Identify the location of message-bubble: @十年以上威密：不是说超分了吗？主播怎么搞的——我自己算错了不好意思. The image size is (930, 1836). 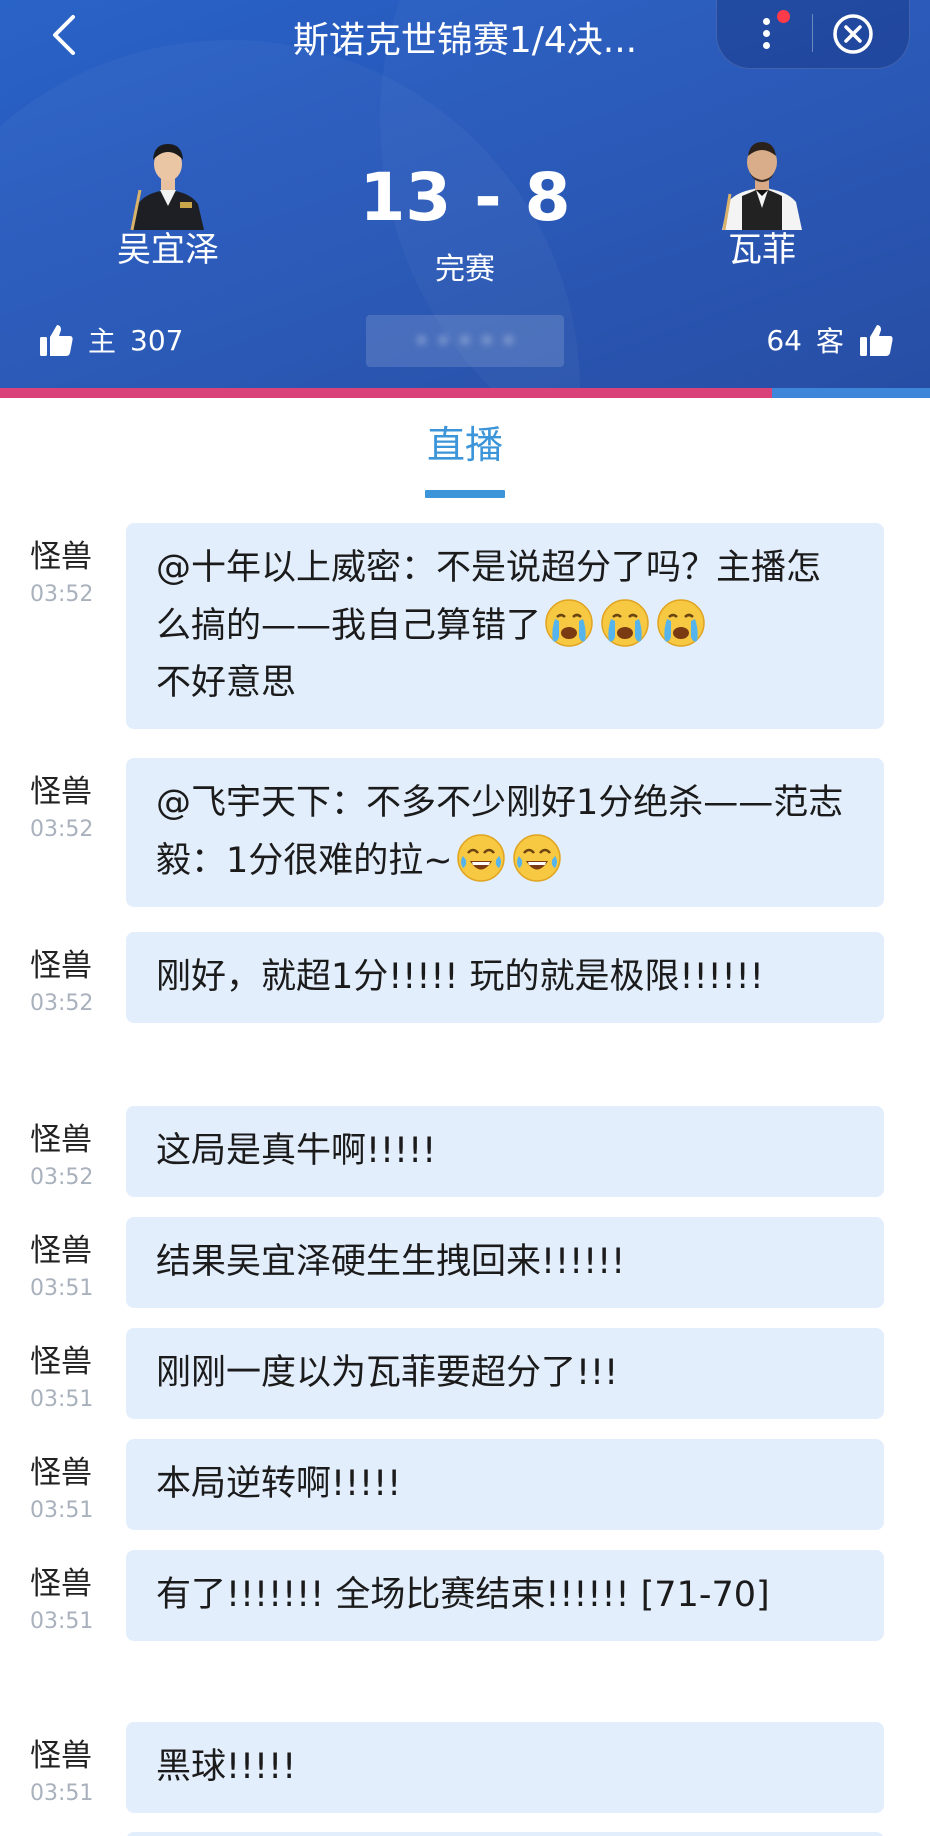
(505, 626).